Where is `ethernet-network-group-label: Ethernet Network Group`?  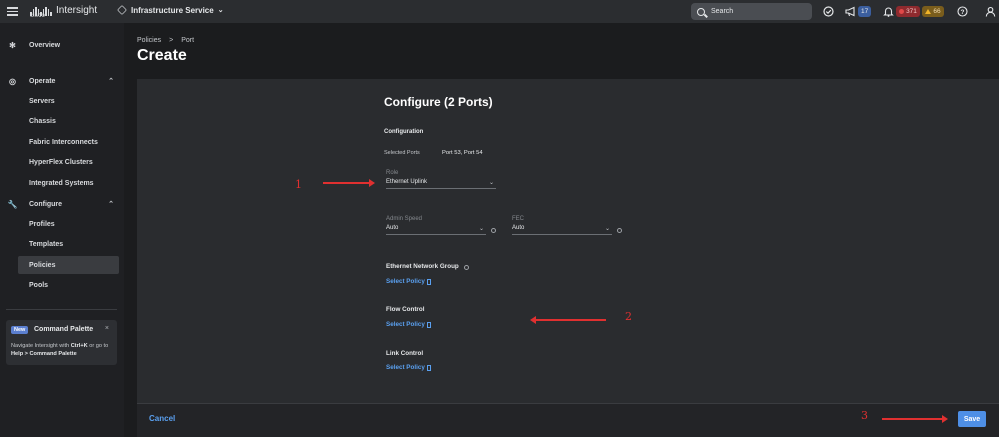 ethernet-network-group-label: Ethernet Network Group is located at coordinates (422, 266).